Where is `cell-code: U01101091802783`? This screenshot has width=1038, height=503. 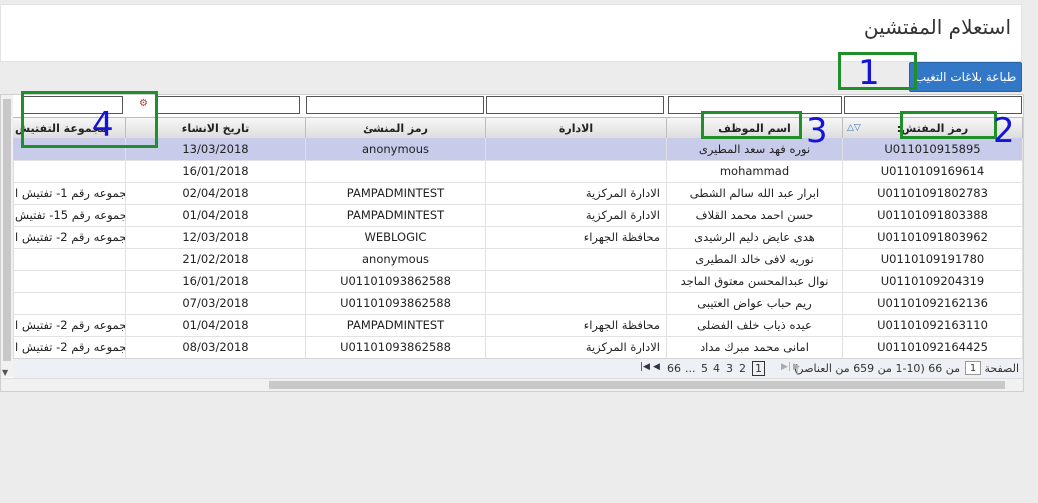 cell-code: U01101091802783 is located at coordinates (933, 193).